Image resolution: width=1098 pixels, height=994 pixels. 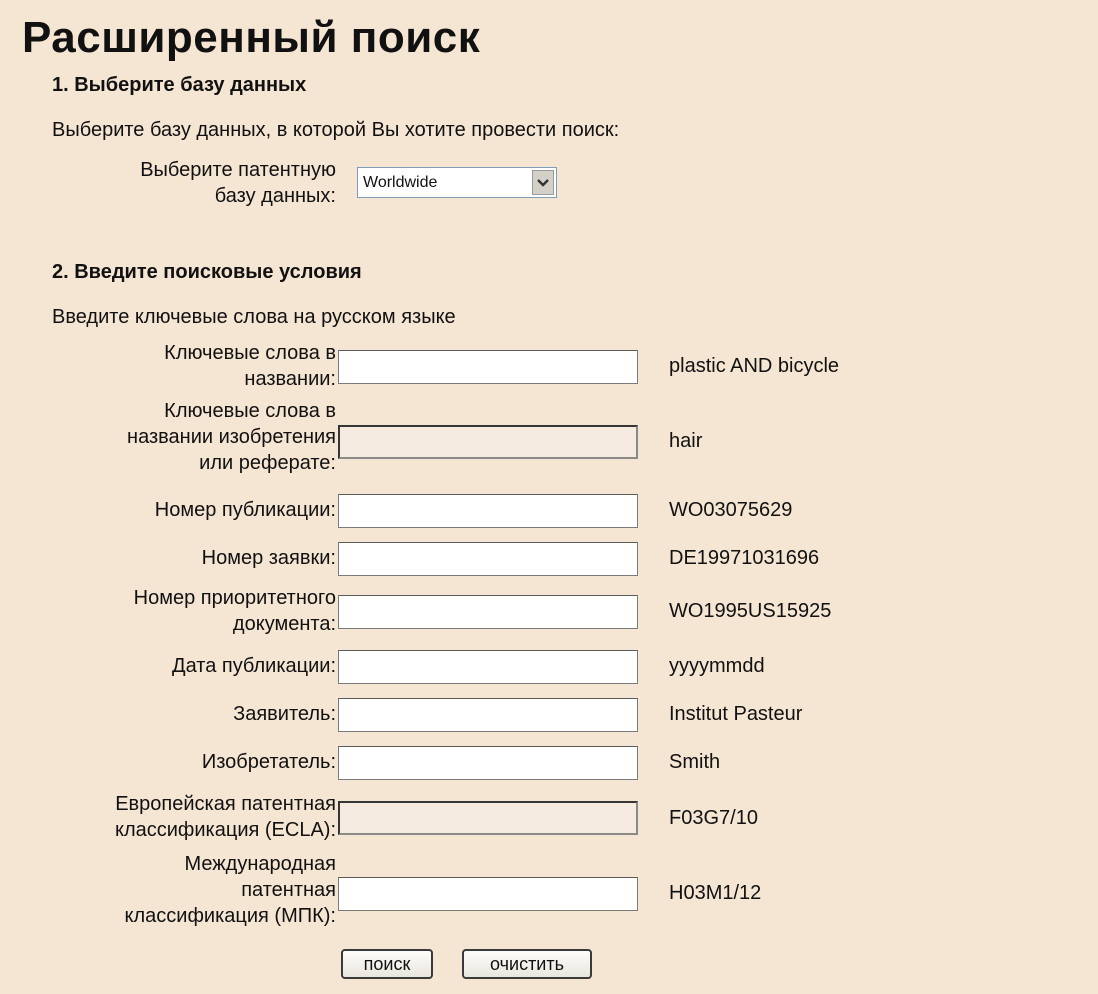 I want to click on publication-number-label: Номер публикации:, so click(x=186, y=510).